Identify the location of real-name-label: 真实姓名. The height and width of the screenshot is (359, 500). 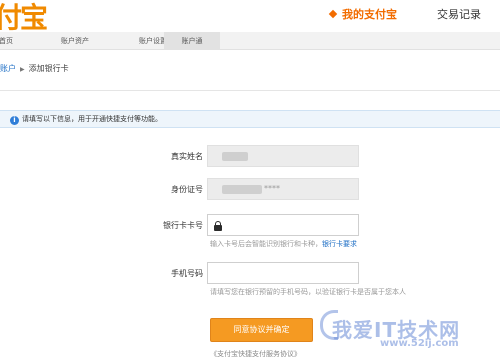
(187, 156).